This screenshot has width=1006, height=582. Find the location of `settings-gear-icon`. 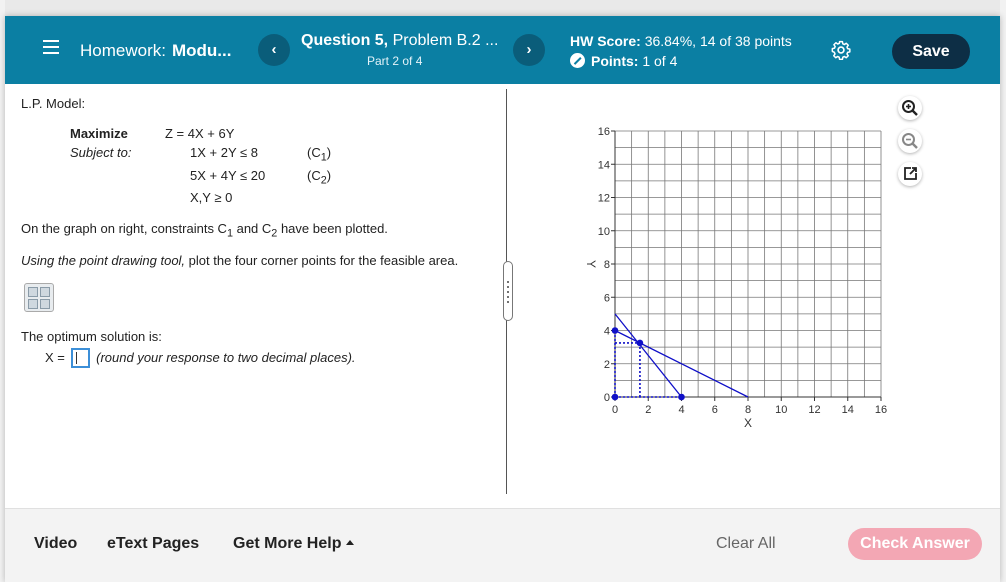

settings-gear-icon is located at coordinates (841, 50).